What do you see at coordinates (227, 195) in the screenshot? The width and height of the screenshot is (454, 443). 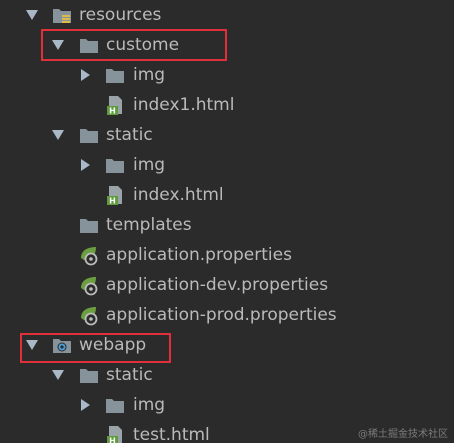 I see `tree-node-index-html: H index.html` at bounding box center [227, 195].